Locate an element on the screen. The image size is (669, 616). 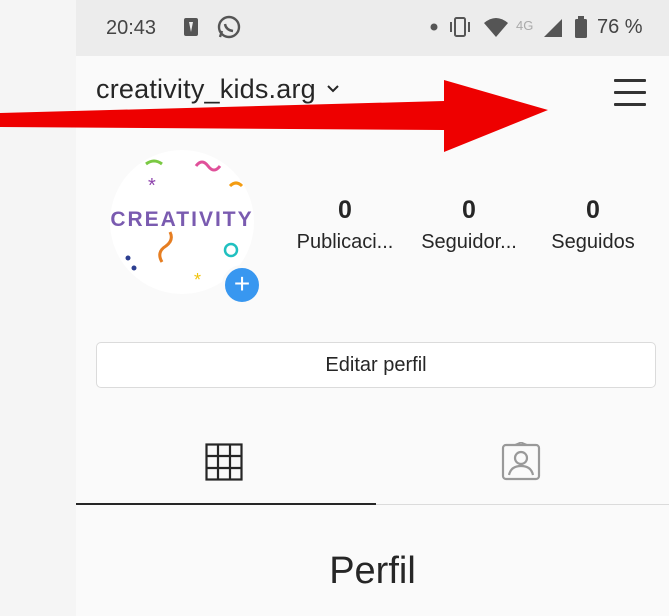
following-label: Seguidos is located at coordinates (593, 242).